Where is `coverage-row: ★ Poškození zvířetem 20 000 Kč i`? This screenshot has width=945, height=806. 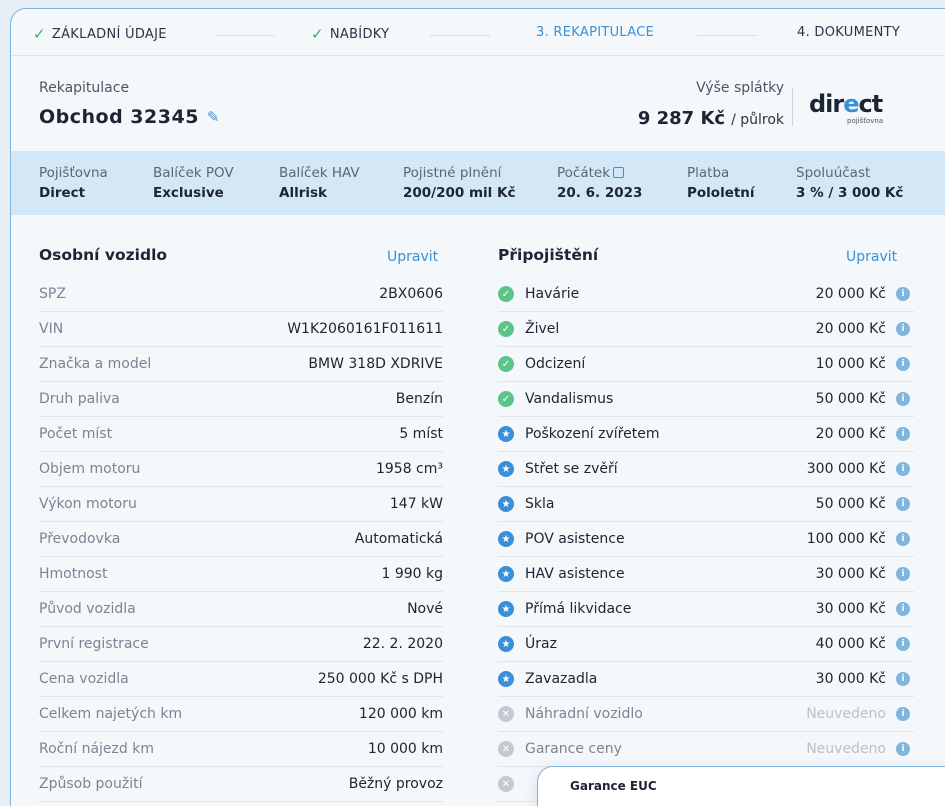 coverage-row: ★ Poškození zvířetem 20 000 Kč i is located at coordinates (706, 434).